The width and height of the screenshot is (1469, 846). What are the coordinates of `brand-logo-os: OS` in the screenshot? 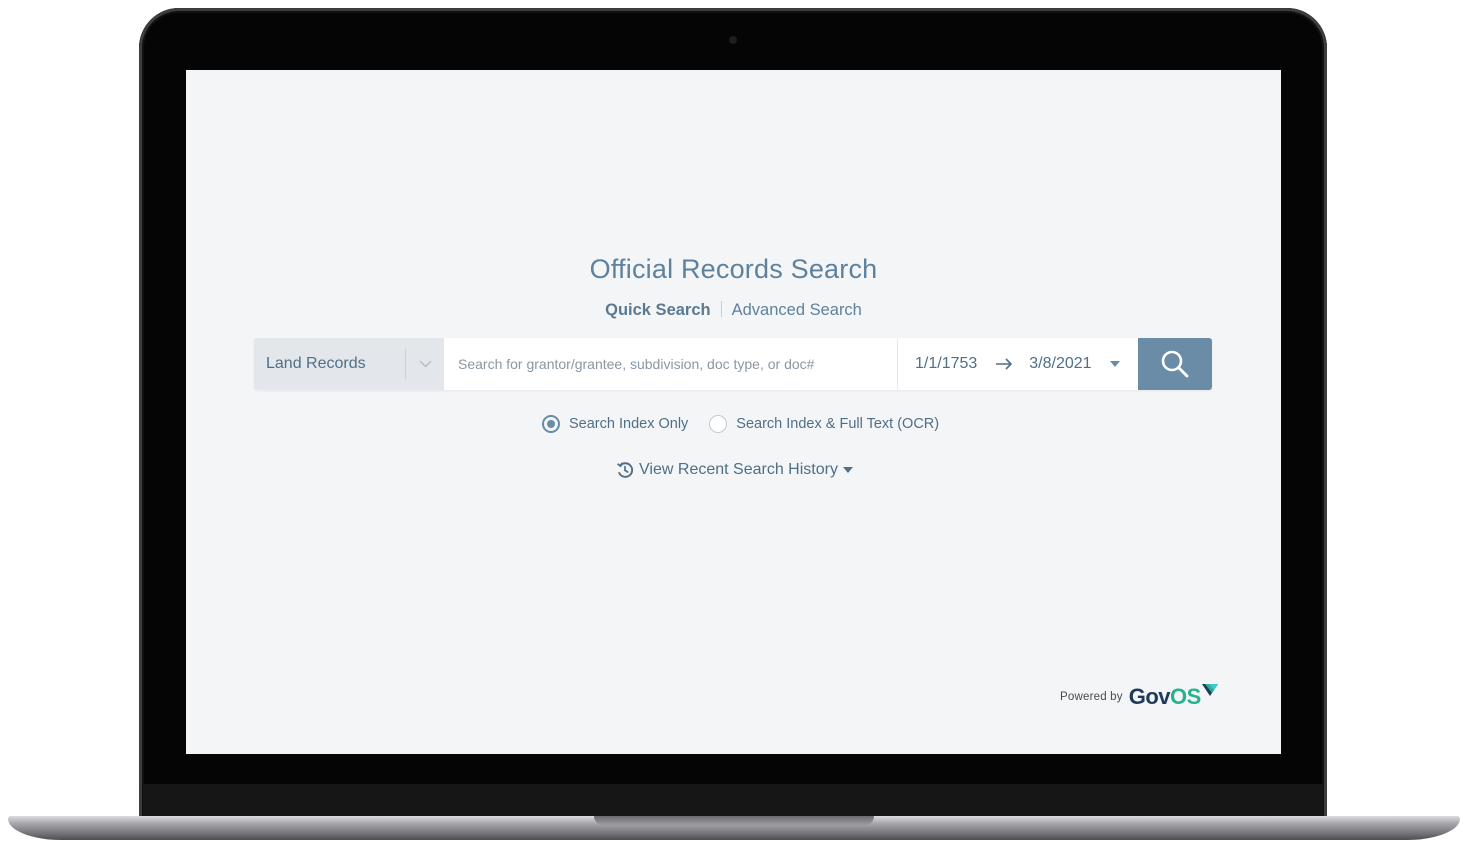 It's located at (1185, 696).